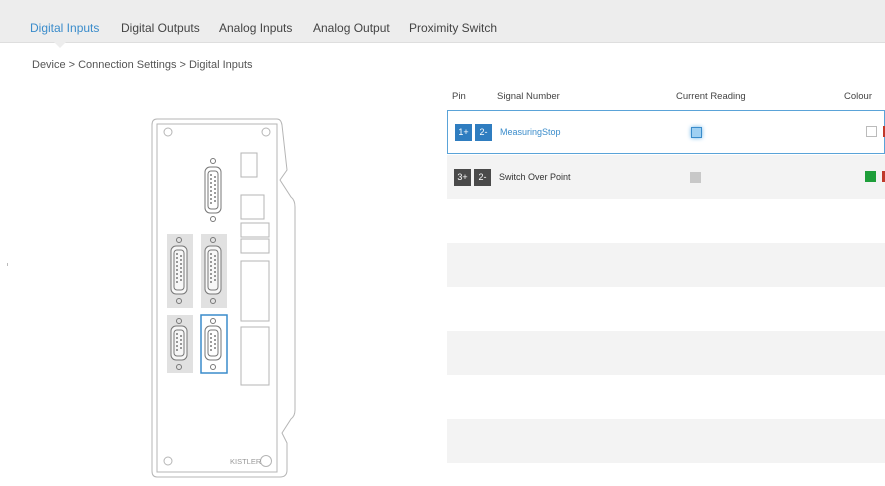  I want to click on header-current-reading: Current Reading, so click(711, 96).